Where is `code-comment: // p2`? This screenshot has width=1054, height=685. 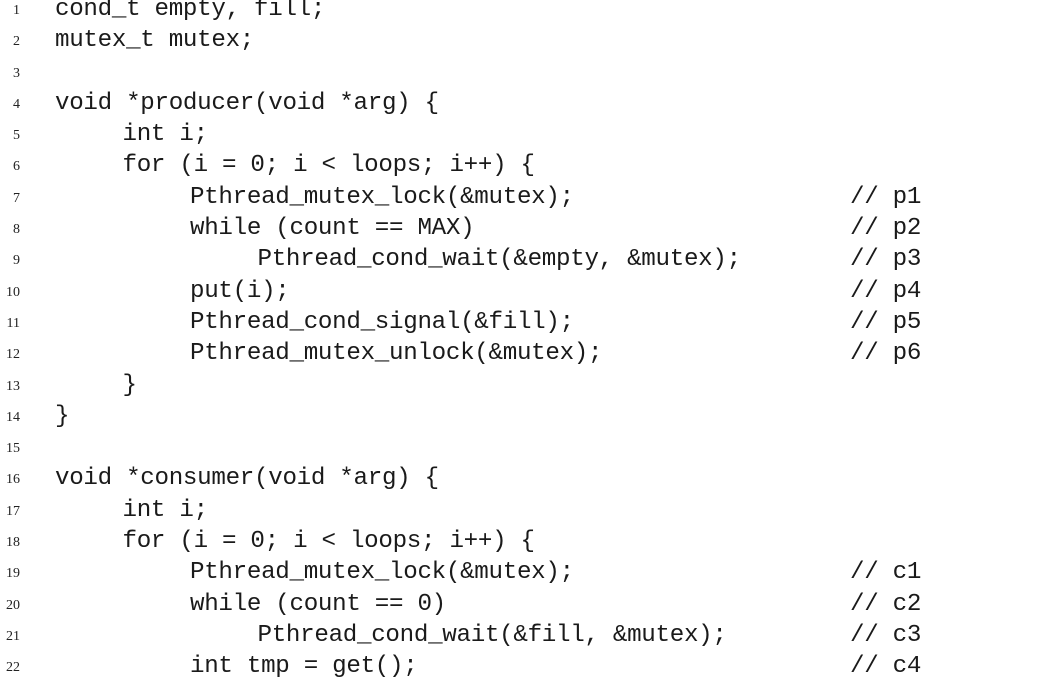
code-comment: // p2 is located at coordinates (886, 229).